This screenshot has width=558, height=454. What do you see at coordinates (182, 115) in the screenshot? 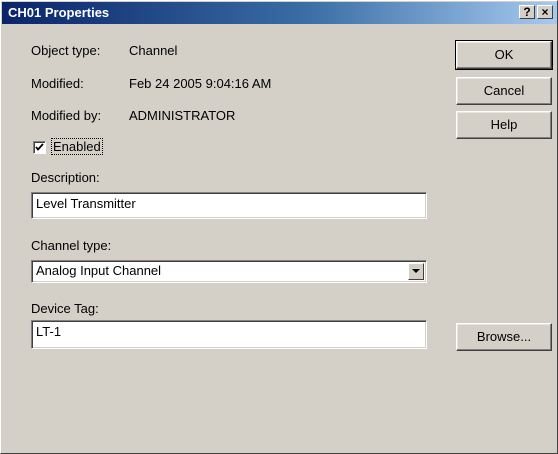
I see `modified-by-value: ADMINISTRATOR` at bounding box center [182, 115].